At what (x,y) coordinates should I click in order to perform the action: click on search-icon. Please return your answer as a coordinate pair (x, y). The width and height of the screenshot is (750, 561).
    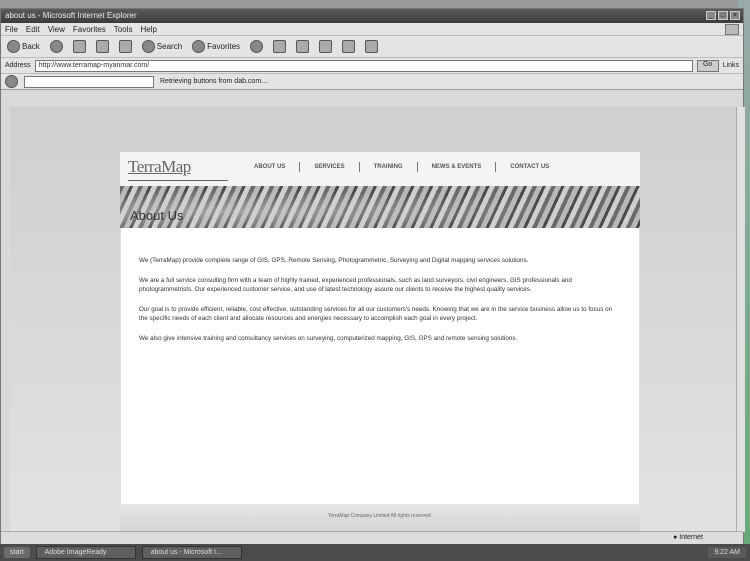
    Looking at the image, I should click on (148, 46).